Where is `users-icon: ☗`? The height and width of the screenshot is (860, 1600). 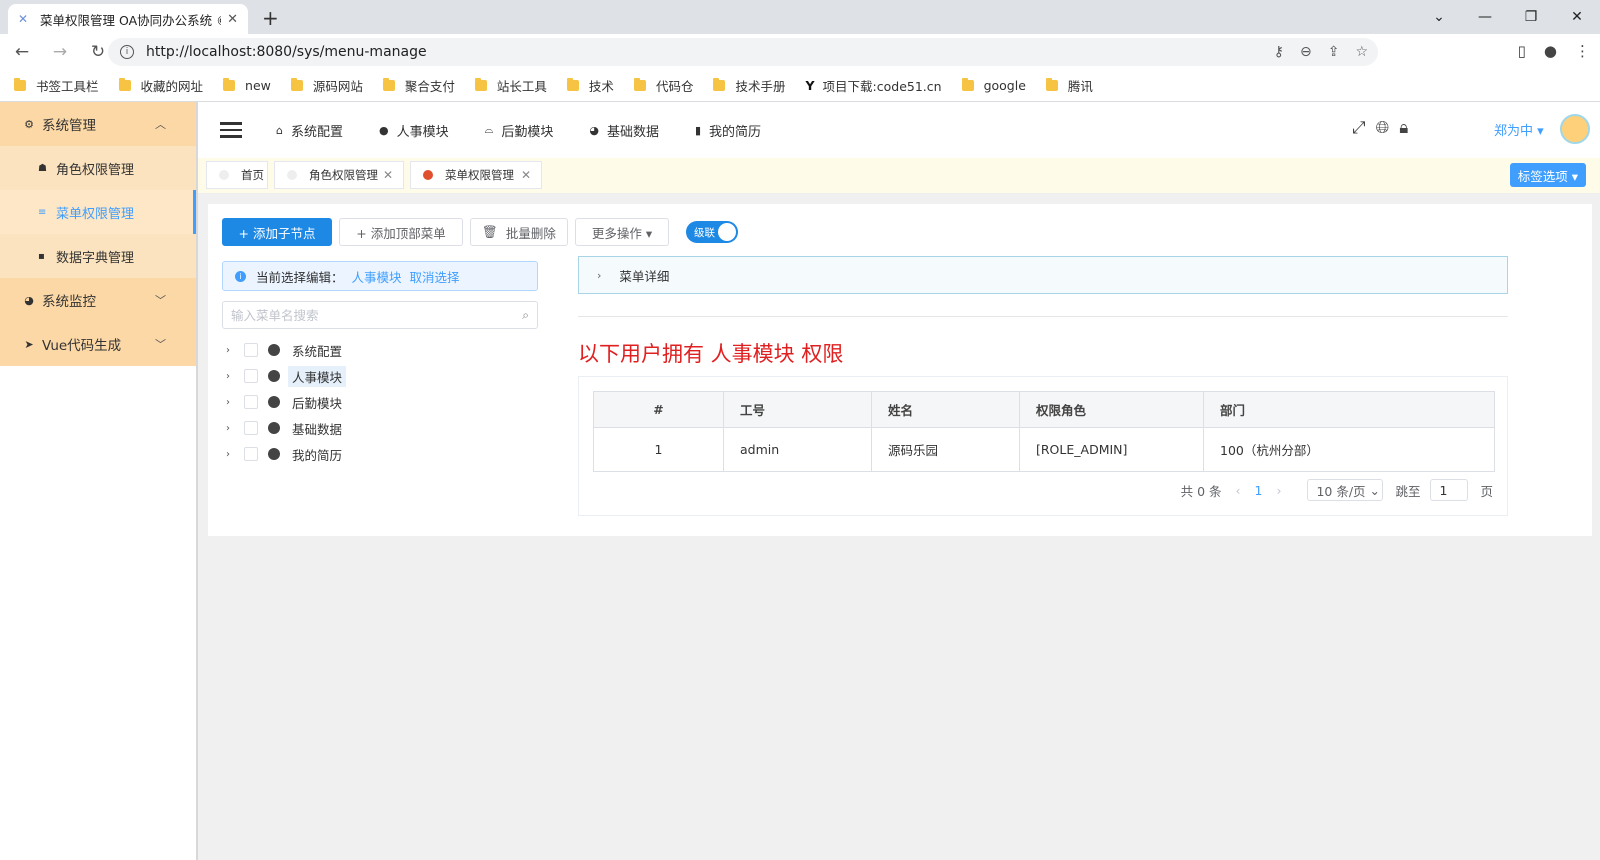 users-icon: ☗ is located at coordinates (42, 168).